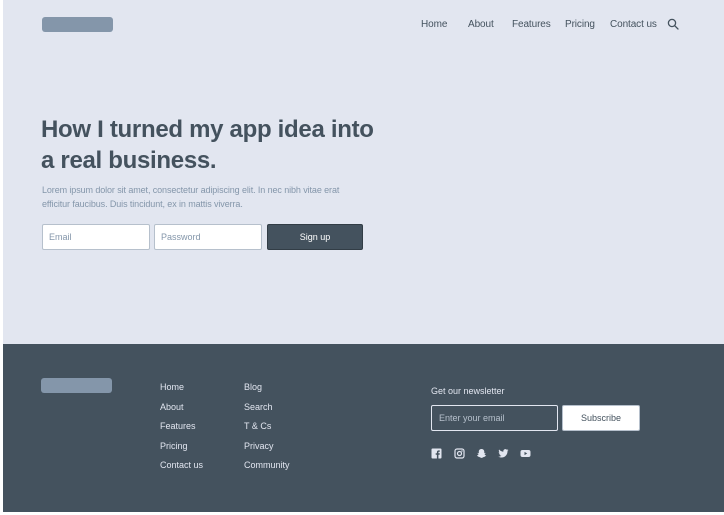 Image resolution: width=724 pixels, height=515 pixels. I want to click on sign-up-button: Sign up, so click(315, 237).